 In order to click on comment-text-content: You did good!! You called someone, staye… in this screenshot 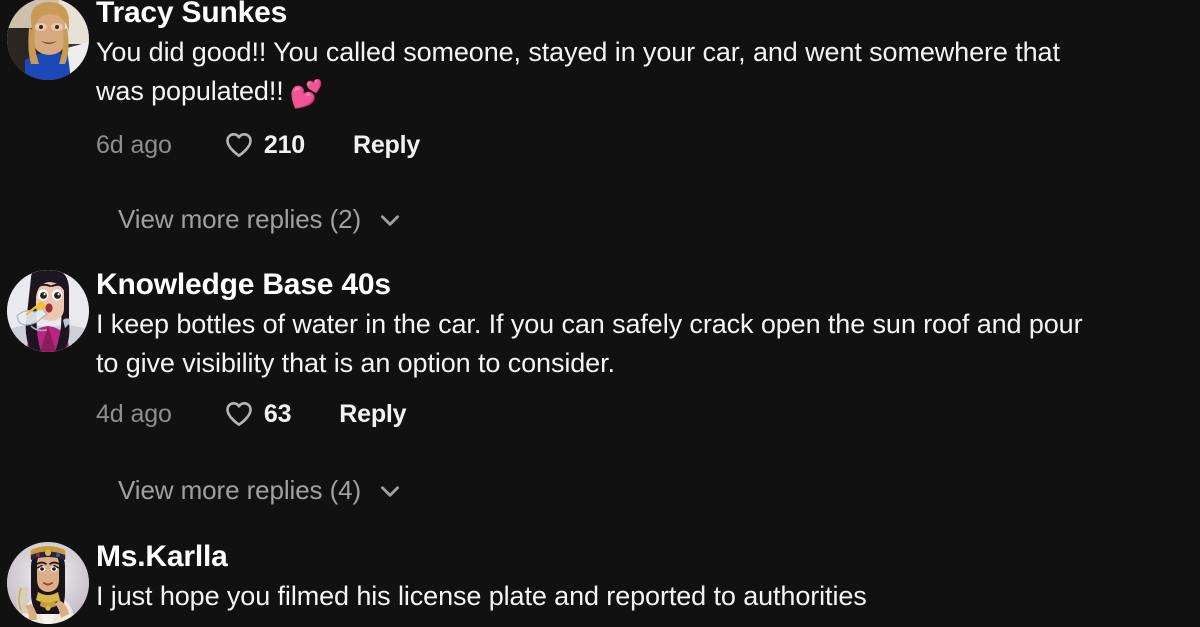, I will do `click(578, 71)`.